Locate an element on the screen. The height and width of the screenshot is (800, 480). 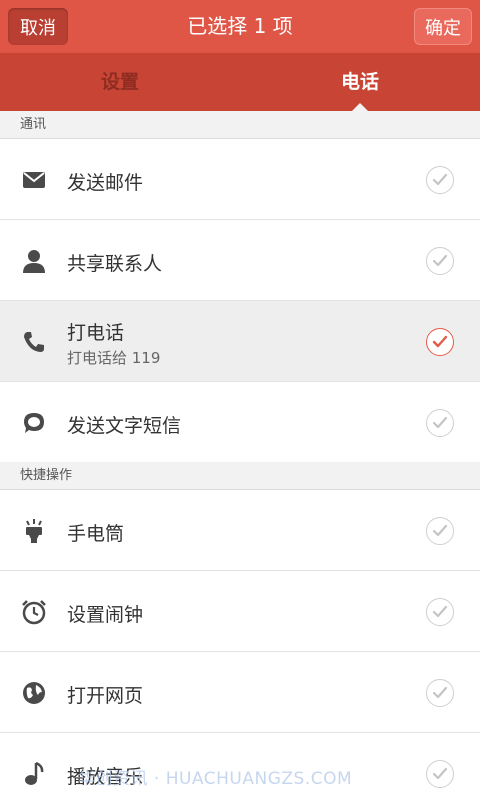
page-title: 已选择 1 项 is located at coordinates (240, 26).